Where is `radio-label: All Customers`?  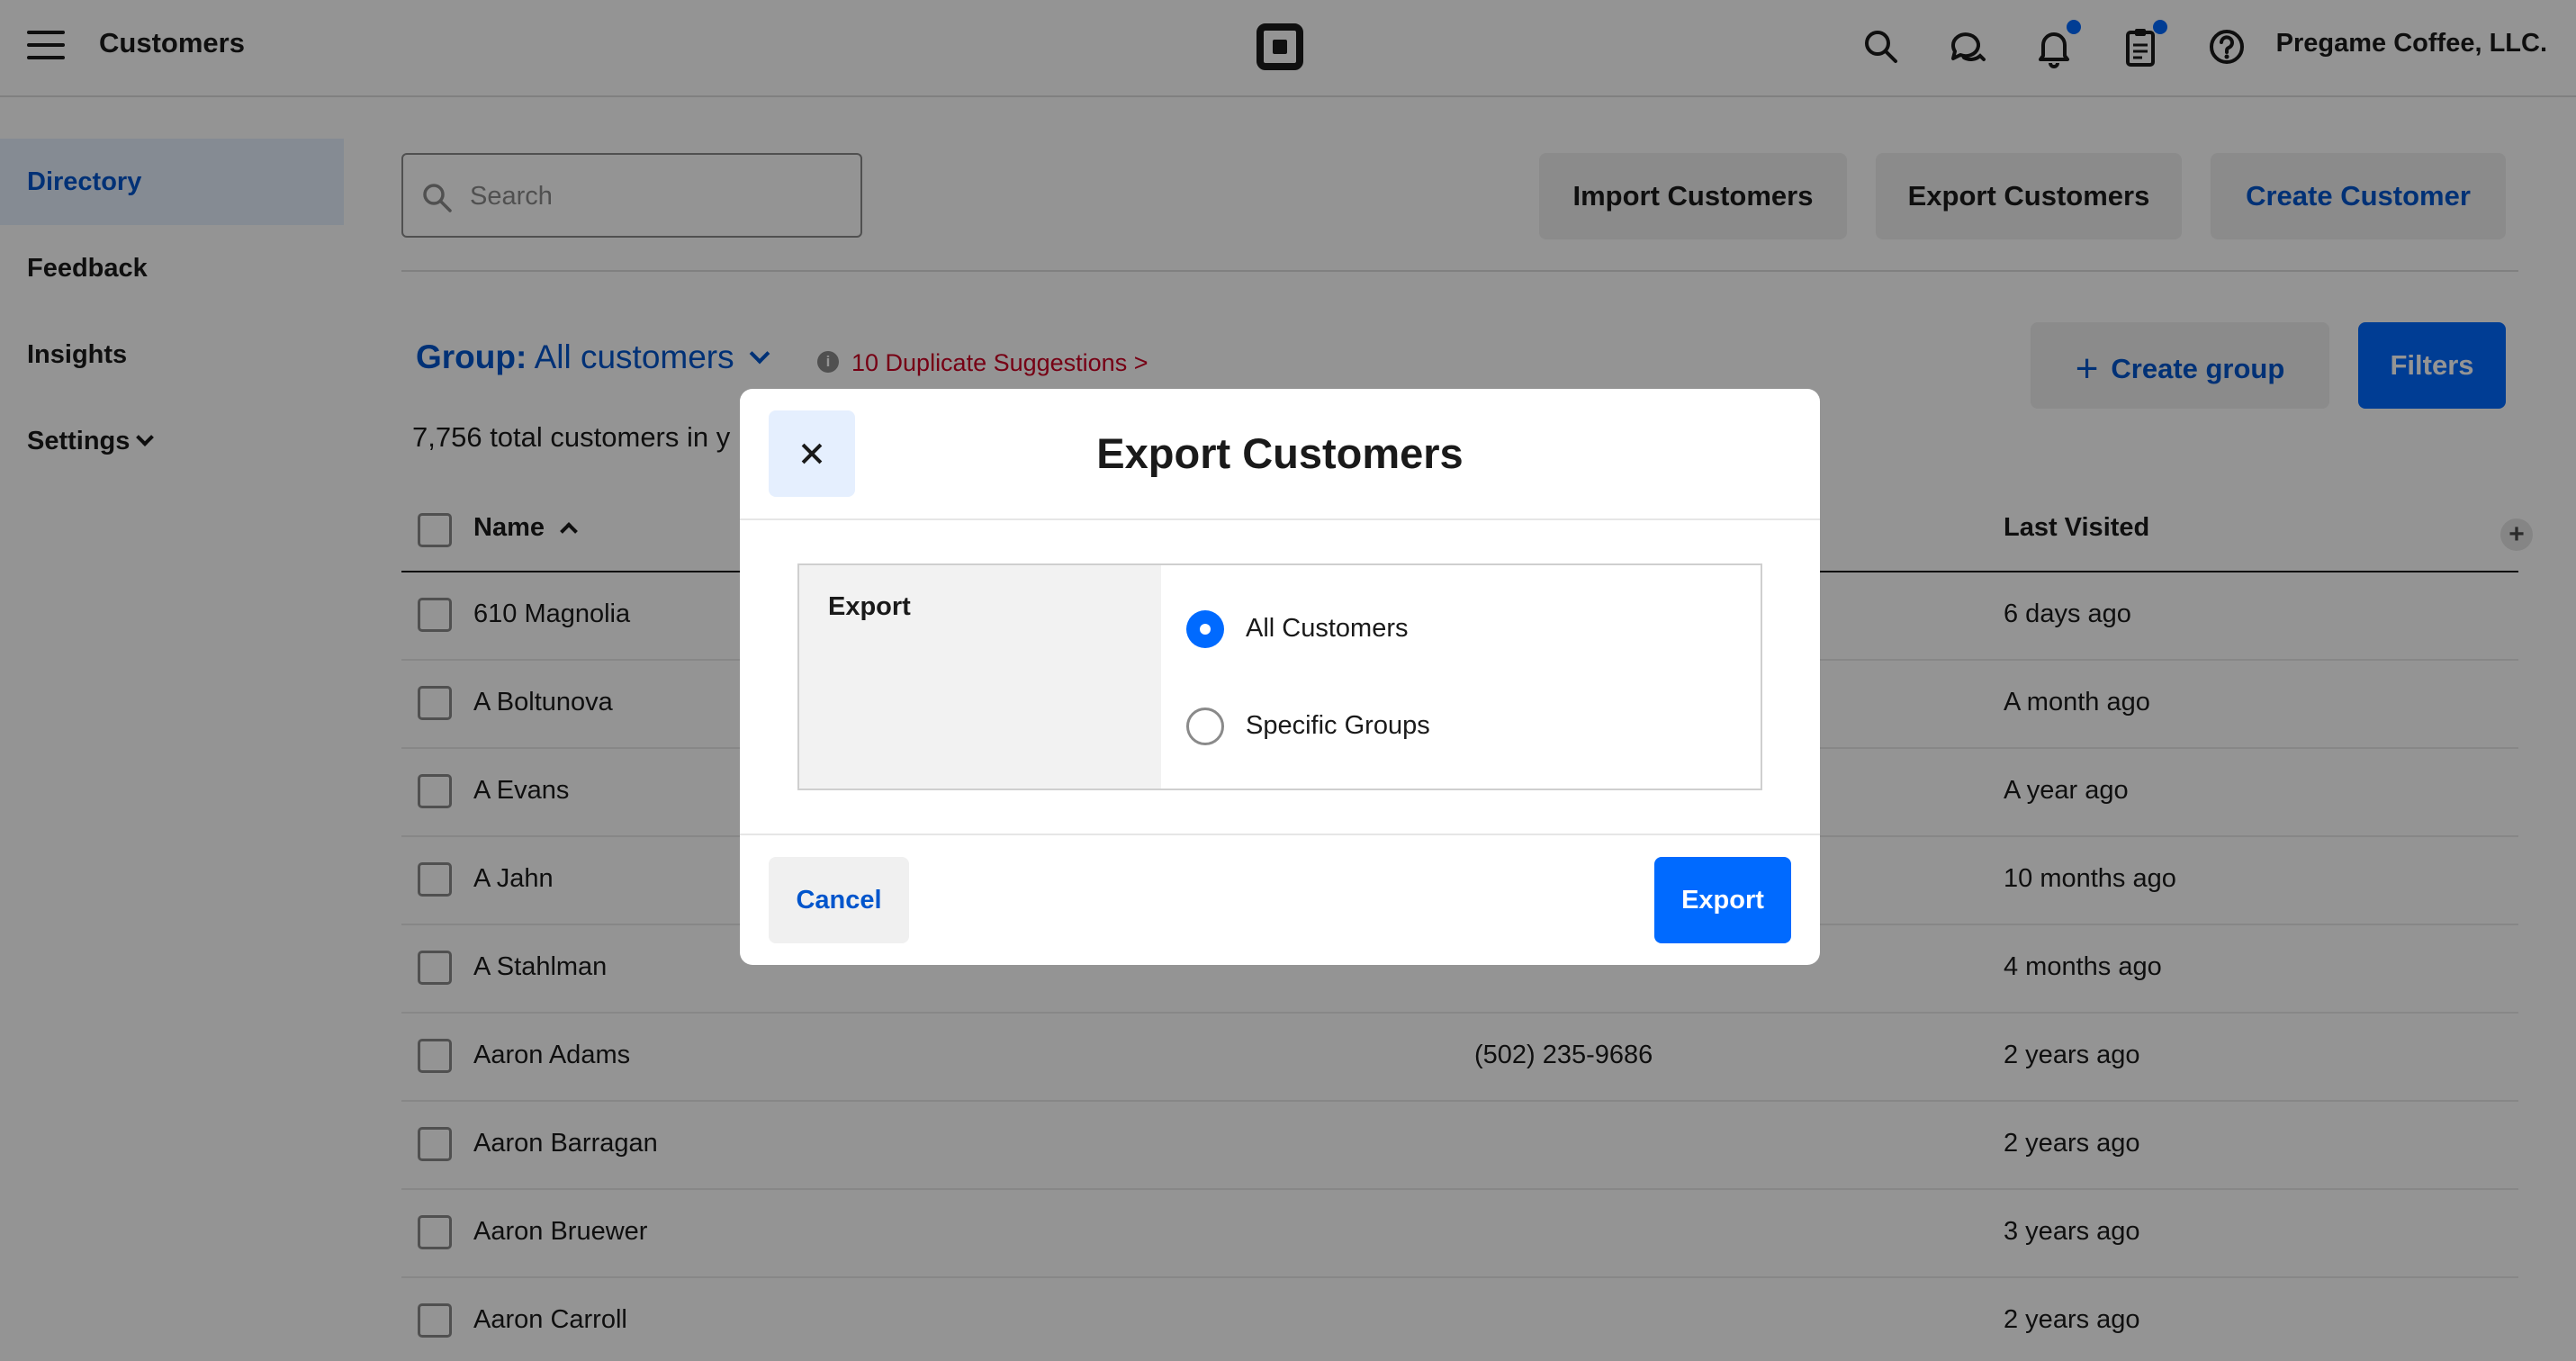
radio-label: All Customers is located at coordinates (1327, 628).